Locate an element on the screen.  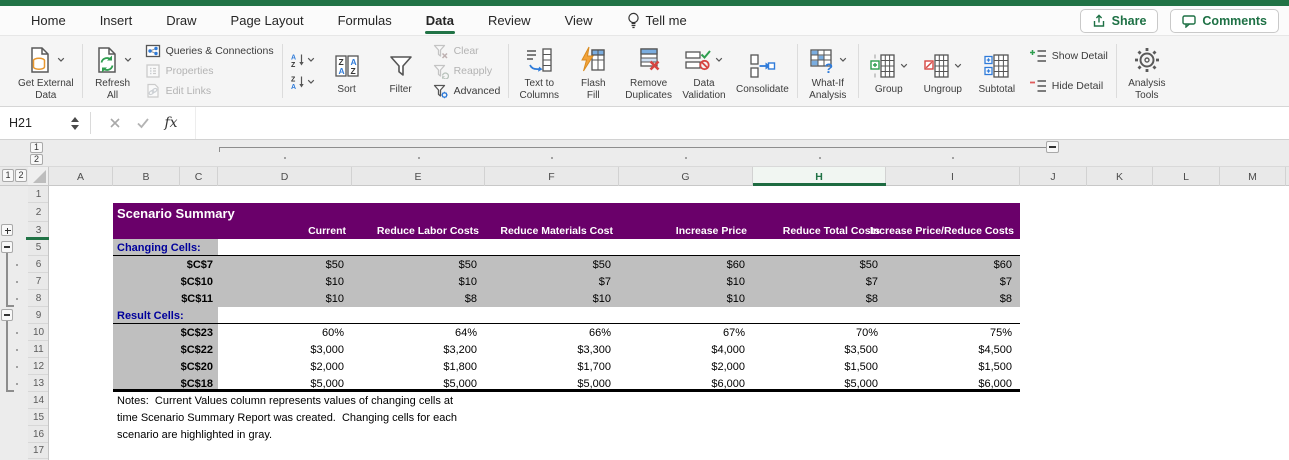
minus-glyph is located at coordinates (7, 247).